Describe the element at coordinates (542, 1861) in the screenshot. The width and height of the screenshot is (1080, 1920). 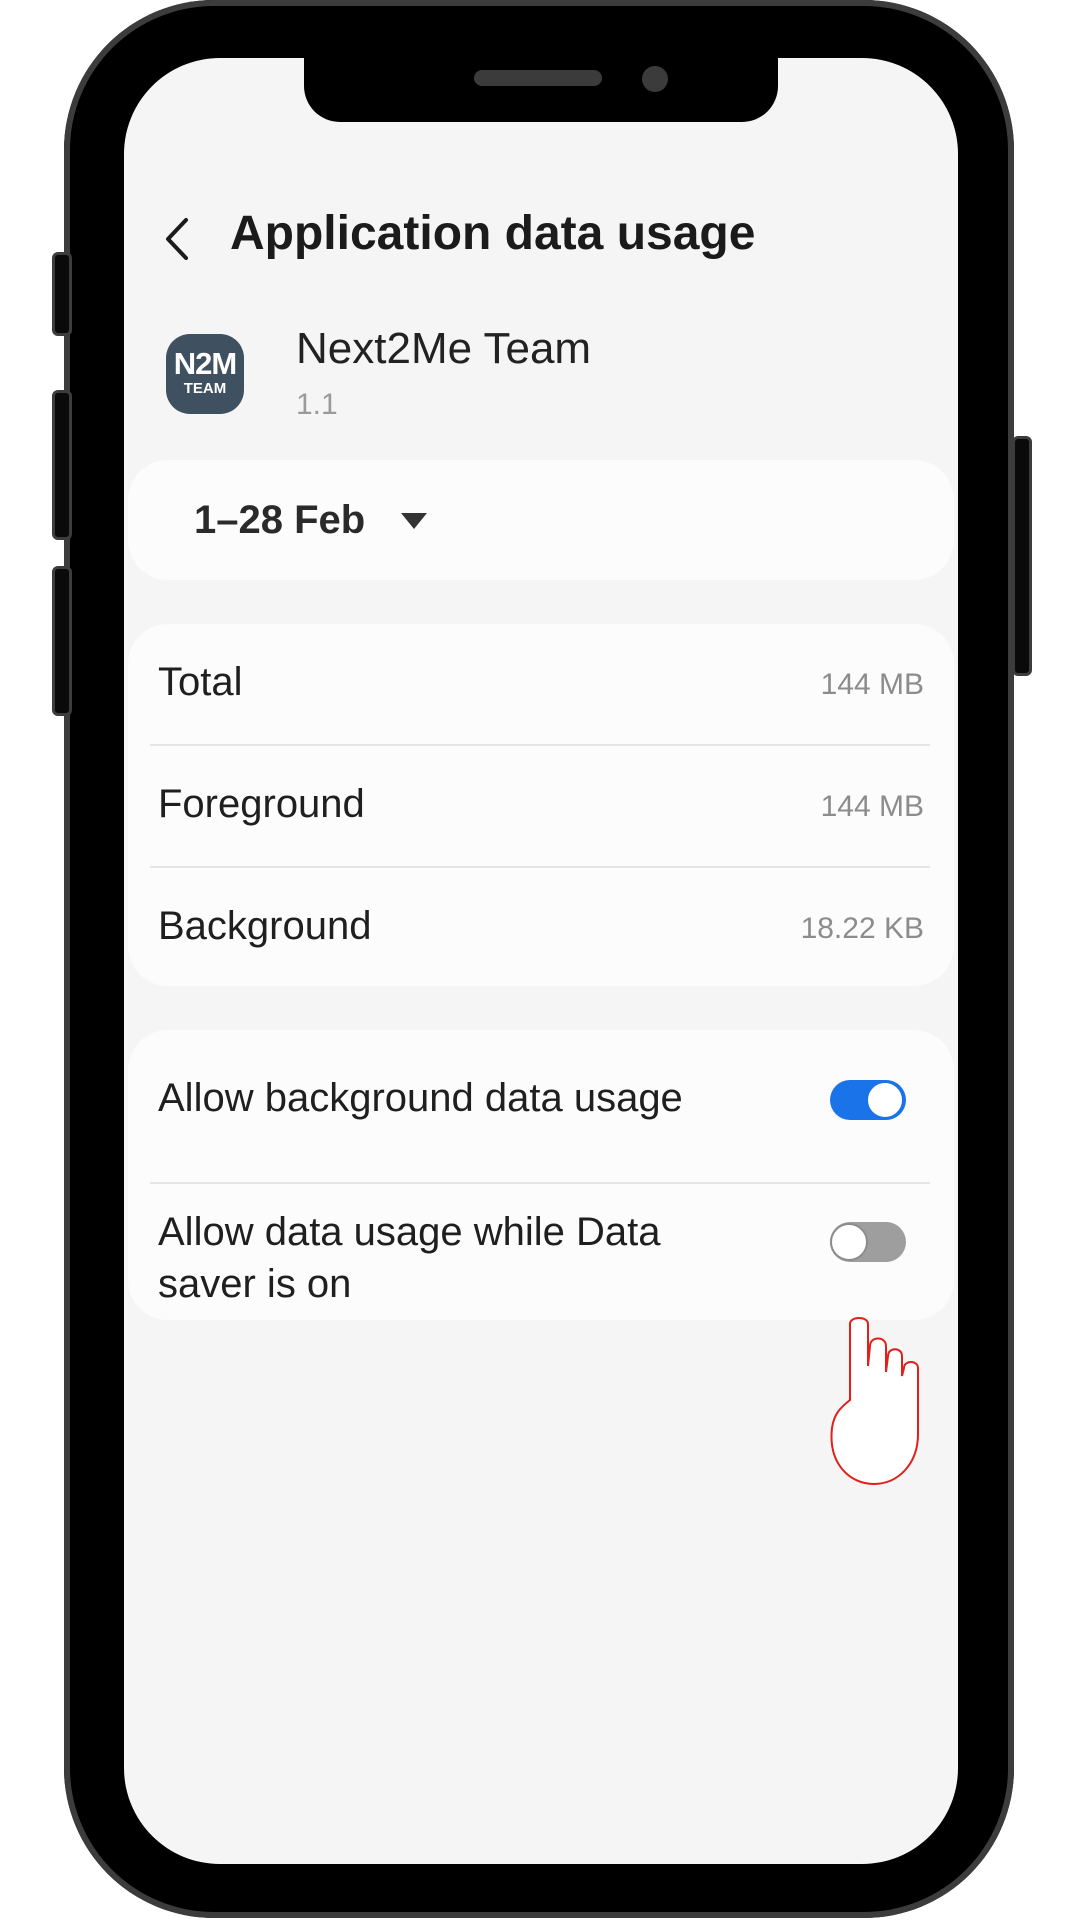
I see `home-icon` at that location.